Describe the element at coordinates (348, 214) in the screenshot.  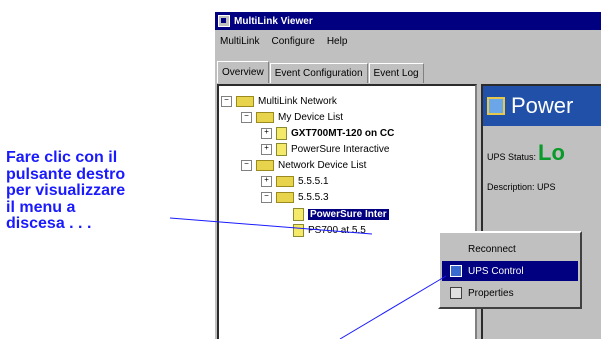
I see `tree-node-label: PowerSure Inter` at that location.